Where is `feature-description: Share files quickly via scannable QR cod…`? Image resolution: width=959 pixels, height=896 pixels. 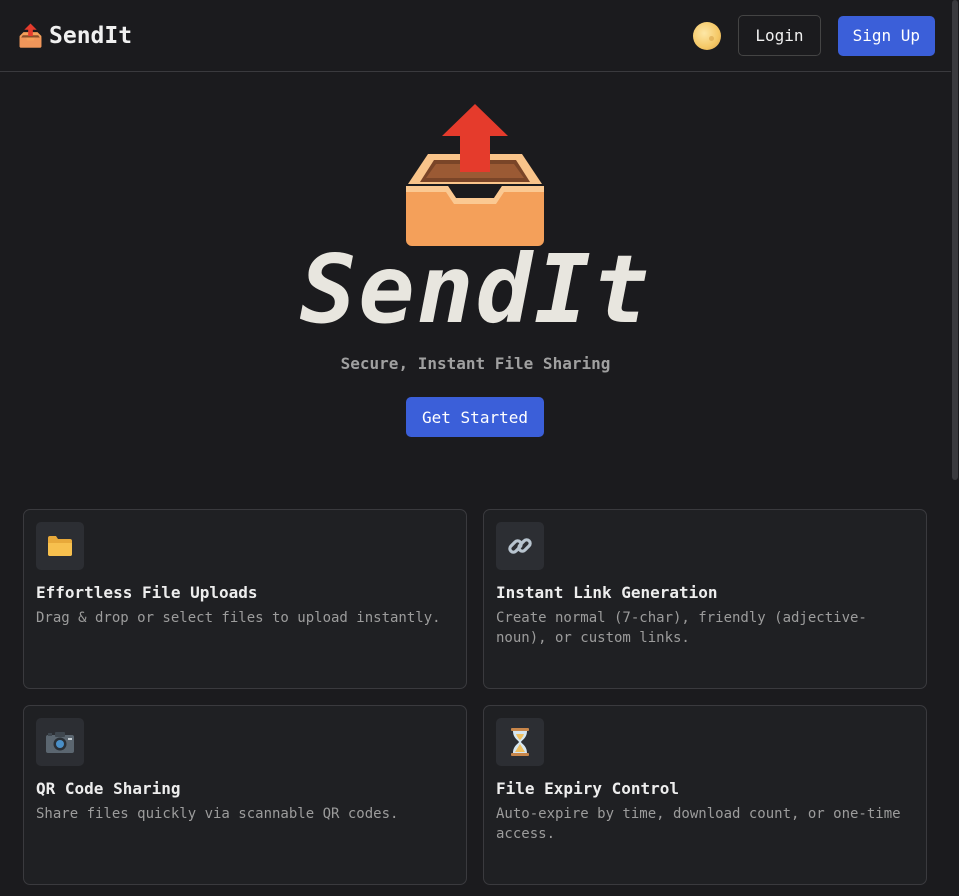
feature-description: Share files quickly via scannable QR cod… is located at coordinates (217, 814).